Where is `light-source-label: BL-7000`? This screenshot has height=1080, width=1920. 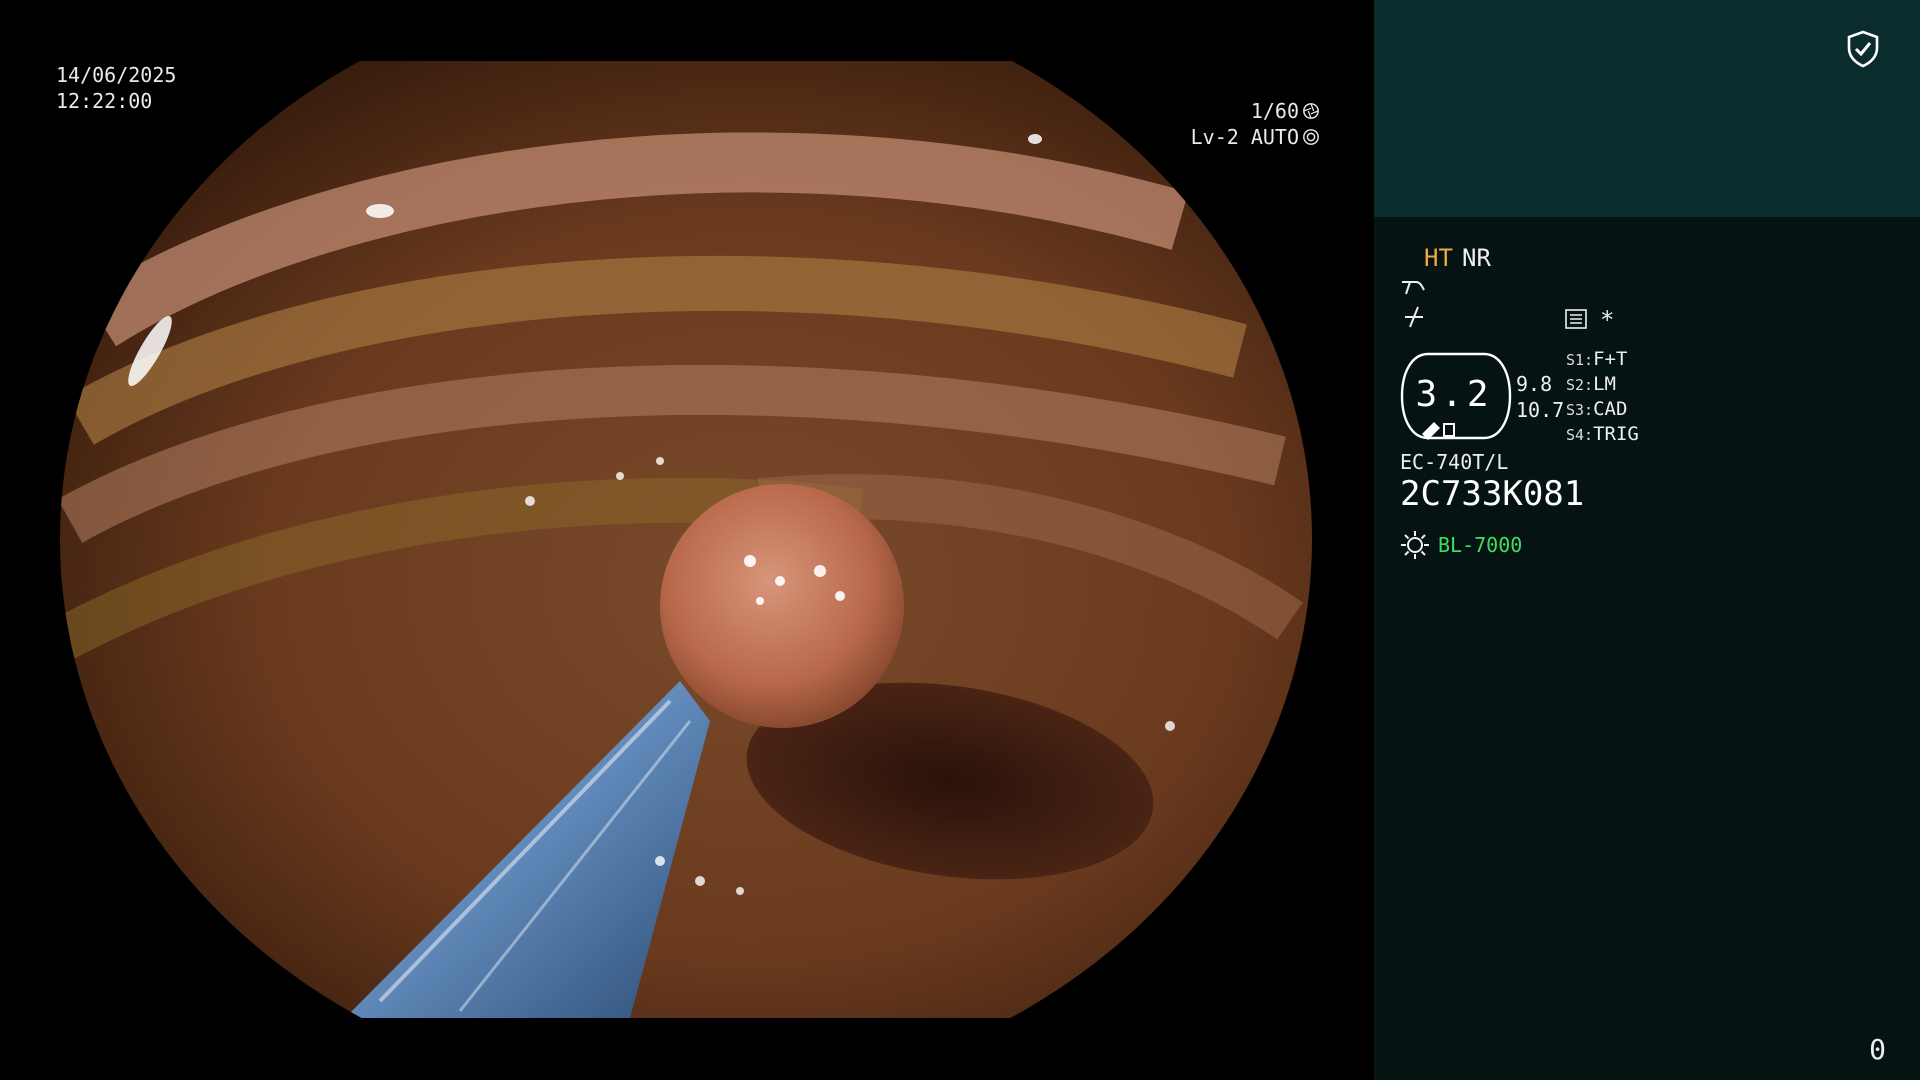 light-source-label: BL-7000 is located at coordinates (1480, 545).